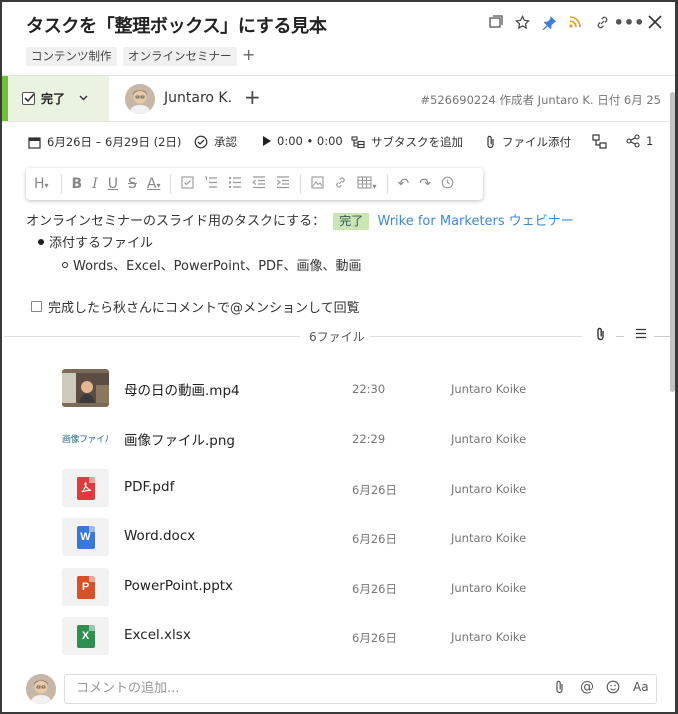 This screenshot has height=714, width=678. Describe the element at coordinates (496, 22) in the screenshot. I see `window-icon` at that location.